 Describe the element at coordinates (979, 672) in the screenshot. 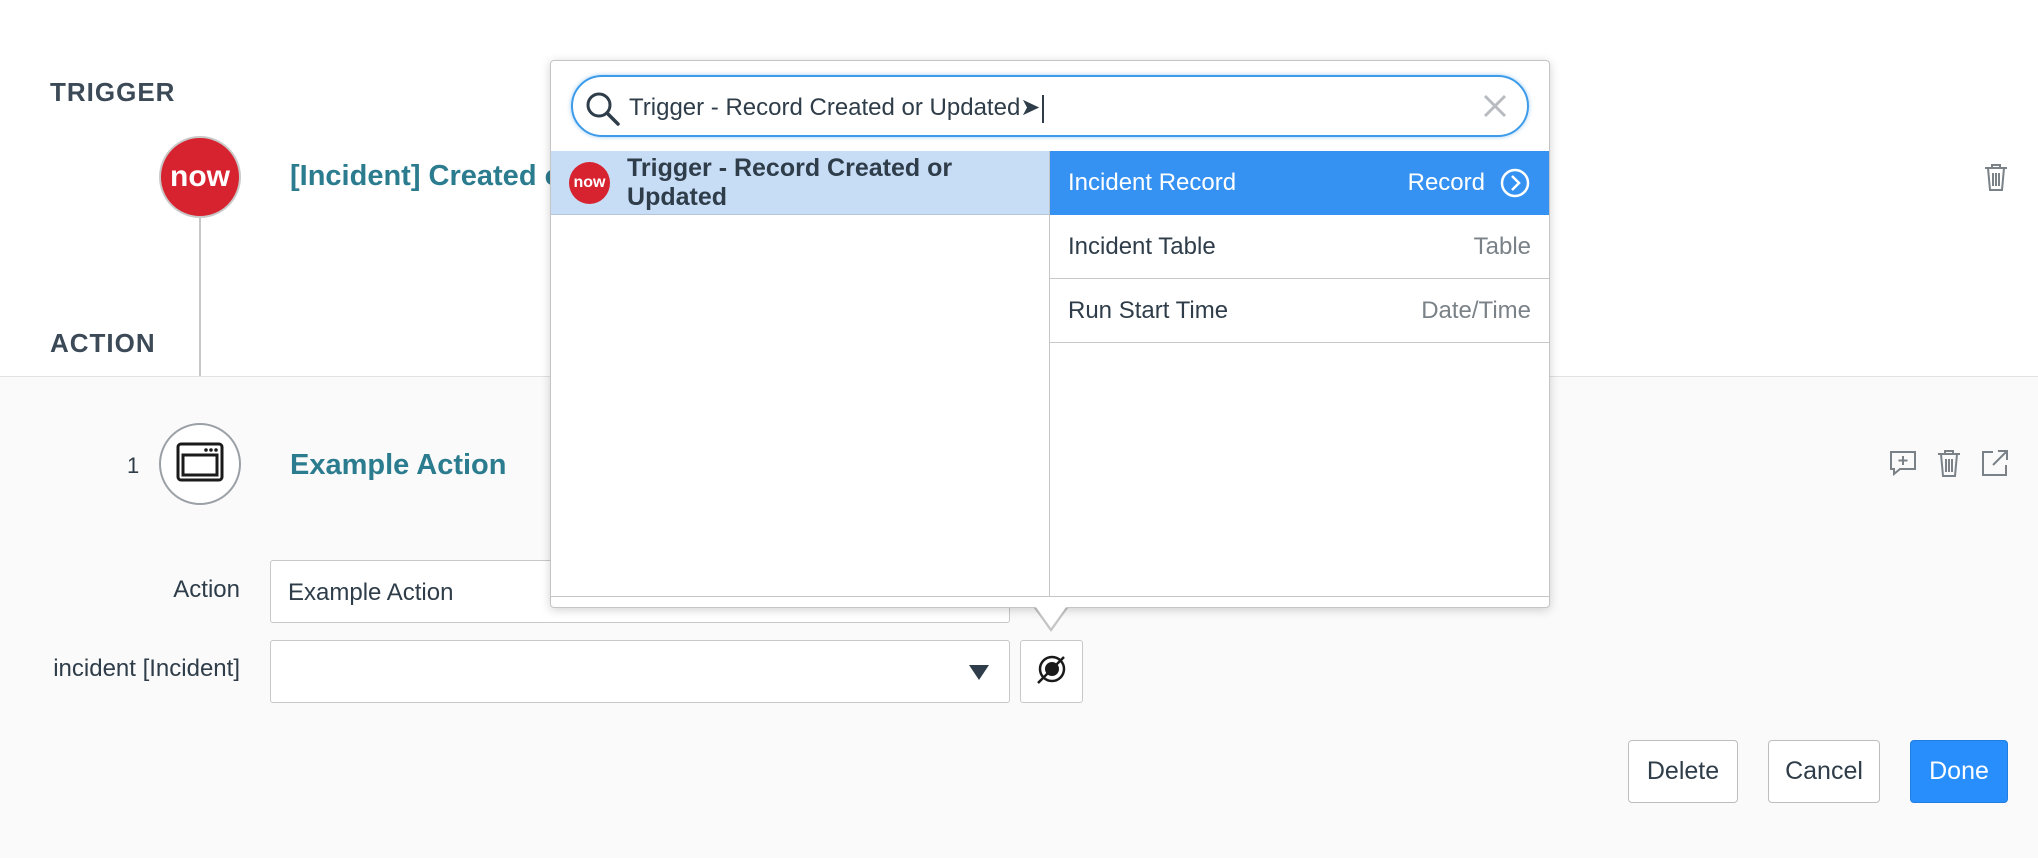

I see `caret-down-icon` at that location.